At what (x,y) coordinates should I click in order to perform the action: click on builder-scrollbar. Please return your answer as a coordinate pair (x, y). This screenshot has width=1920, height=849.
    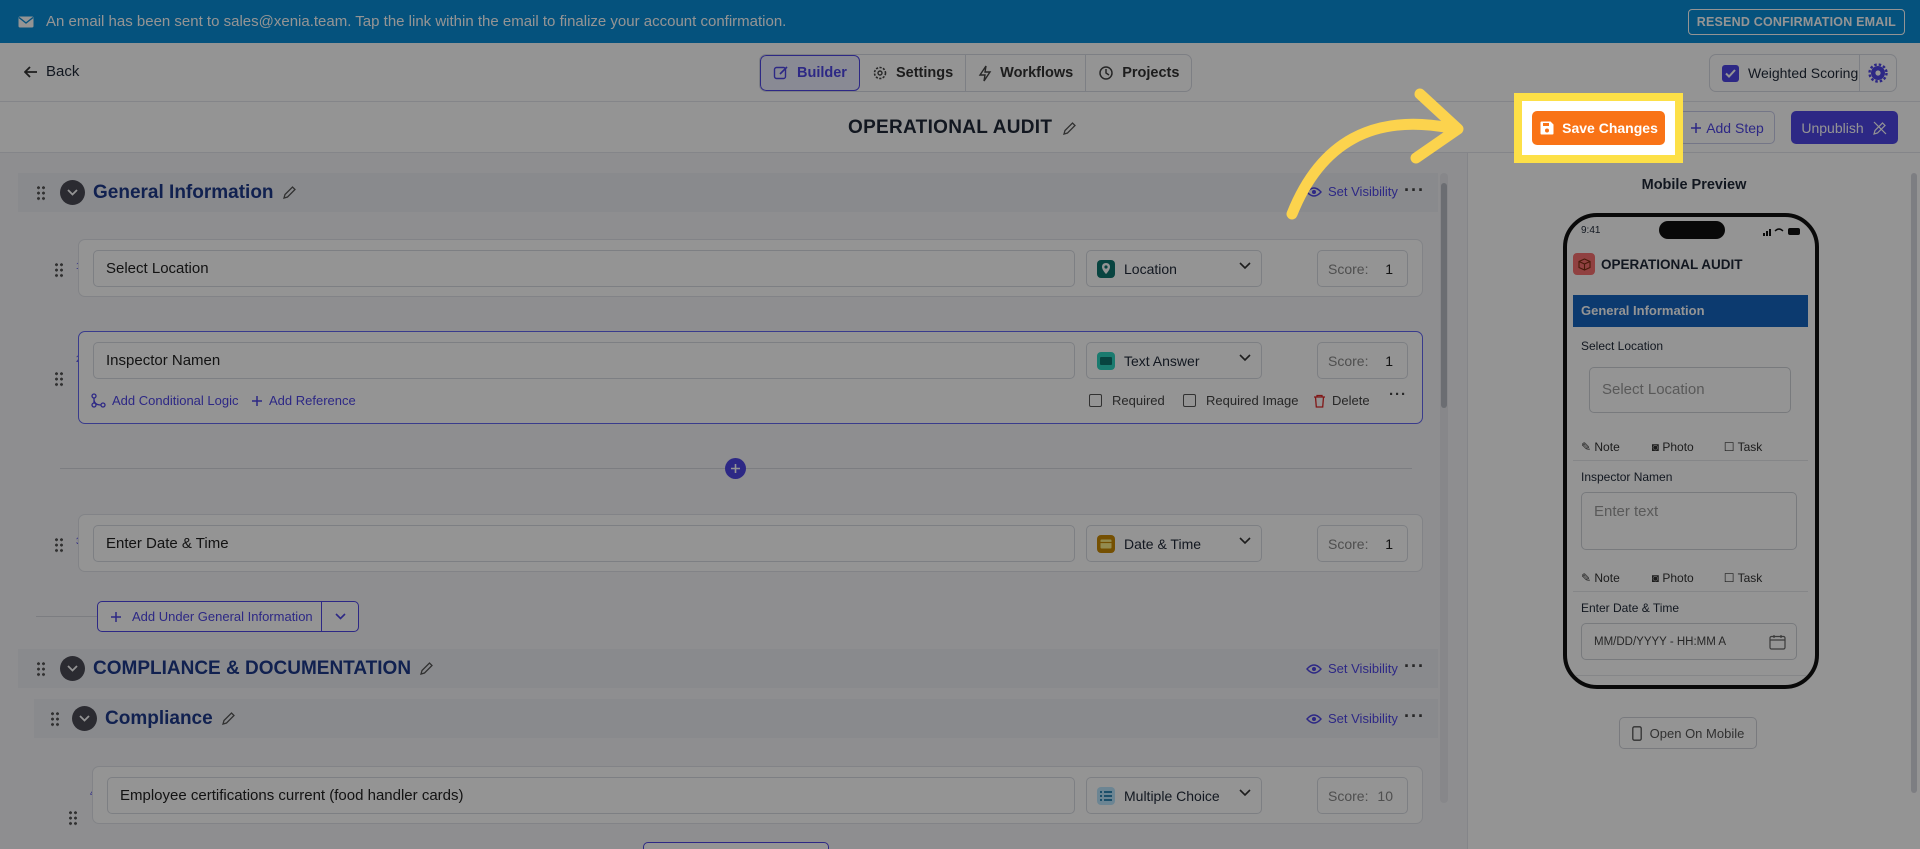
    Looking at the image, I should click on (1444, 488).